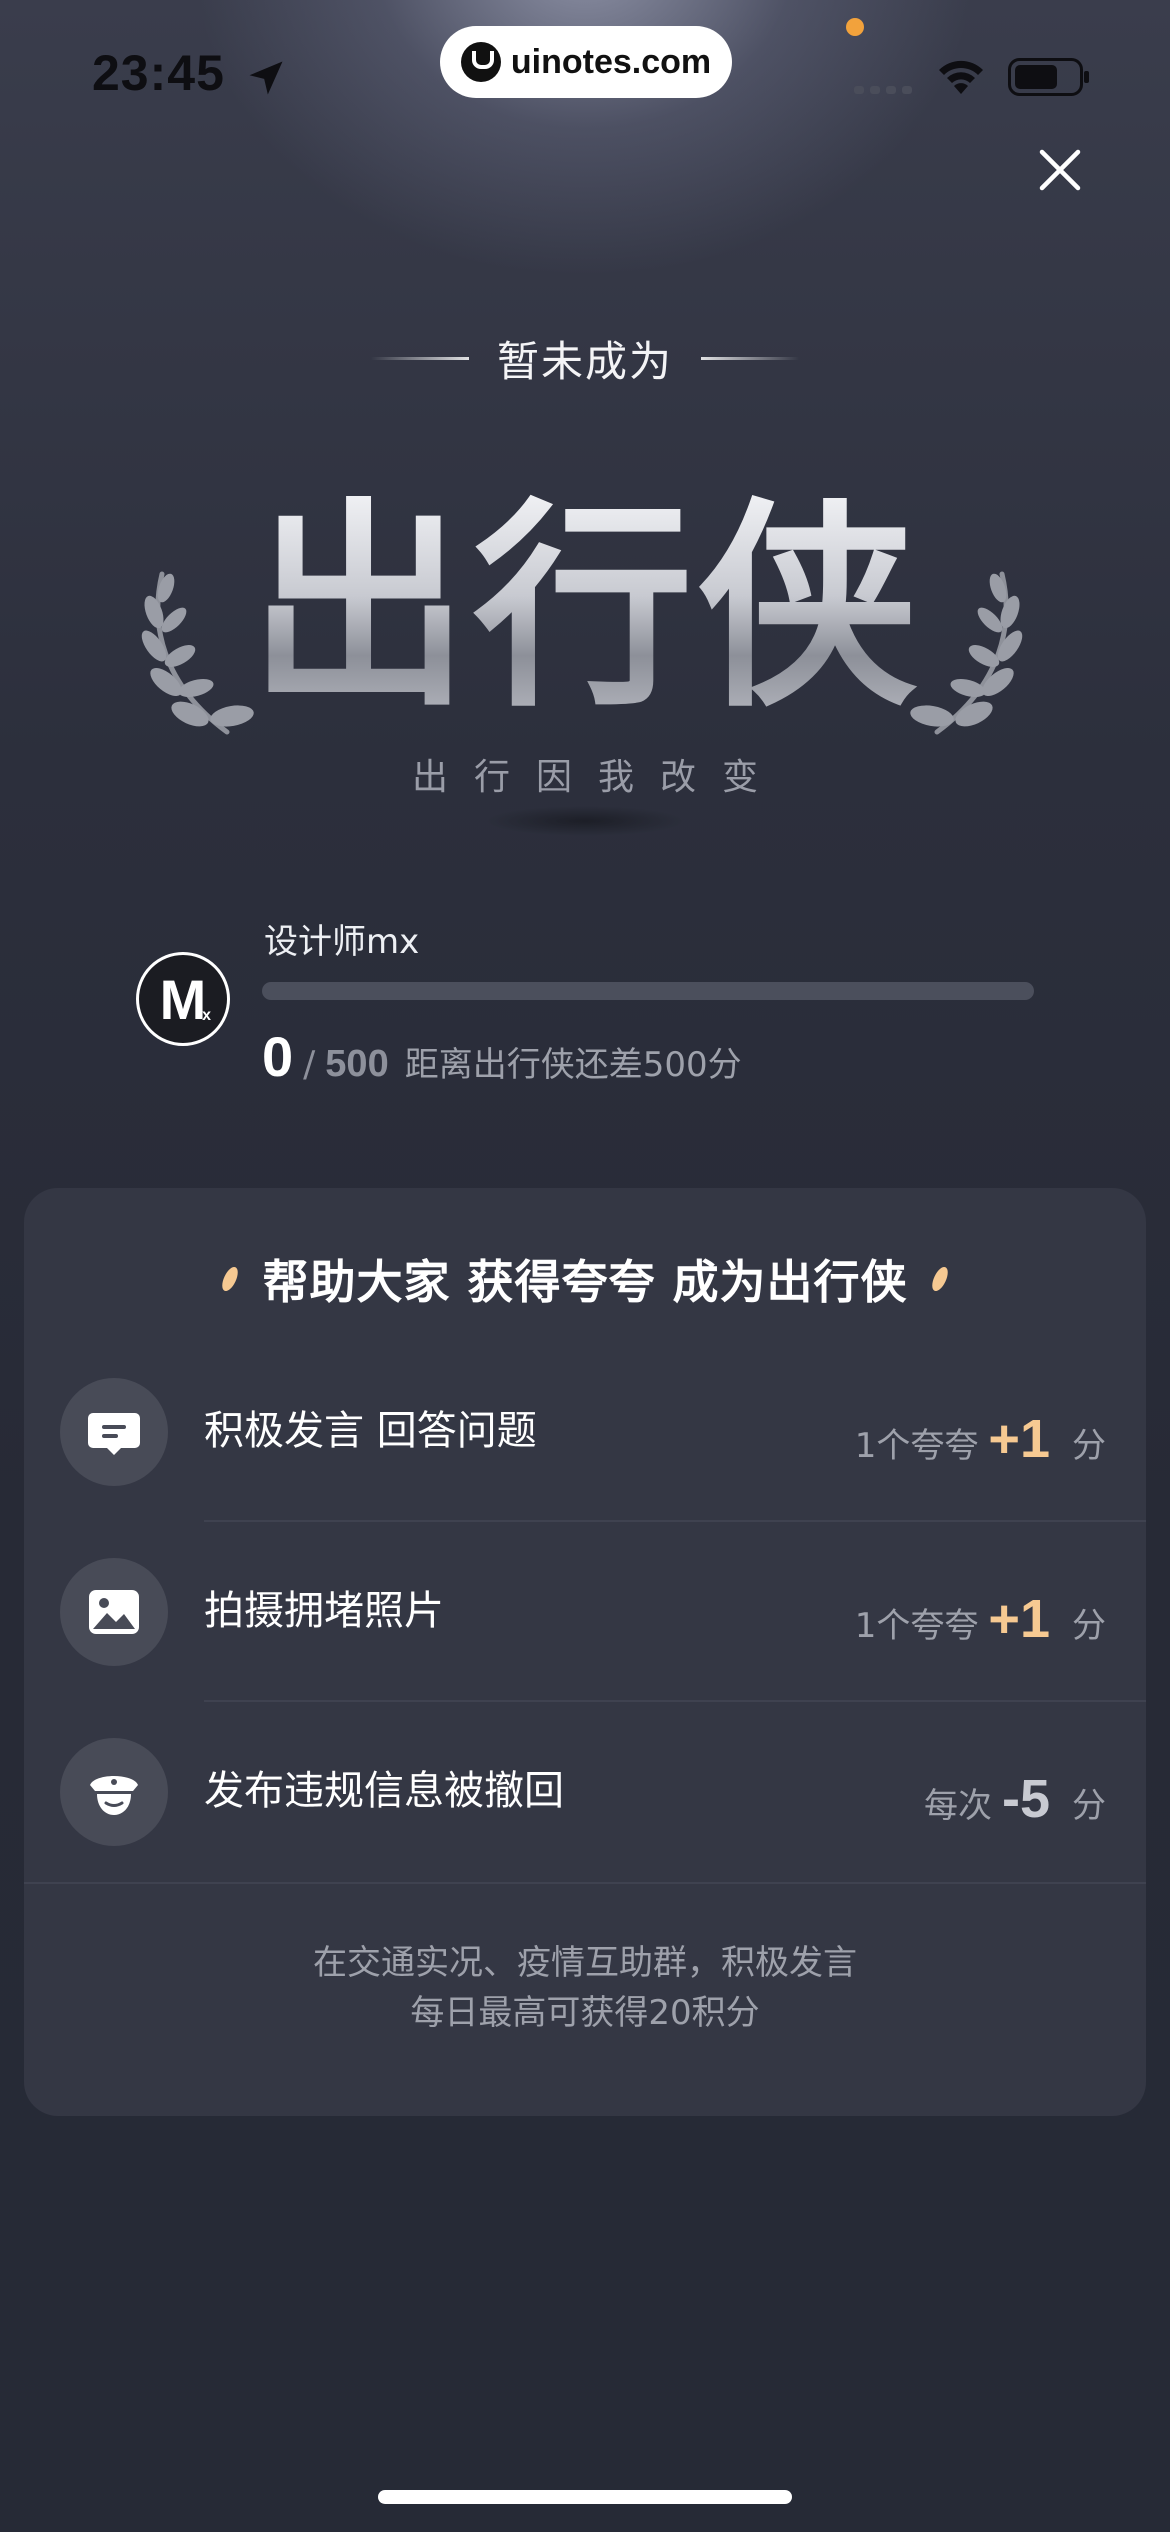 The width and height of the screenshot is (1170, 2532). What do you see at coordinates (230, 1279) in the screenshot?
I see `spark-left-icon` at bounding box center [230, 1279].